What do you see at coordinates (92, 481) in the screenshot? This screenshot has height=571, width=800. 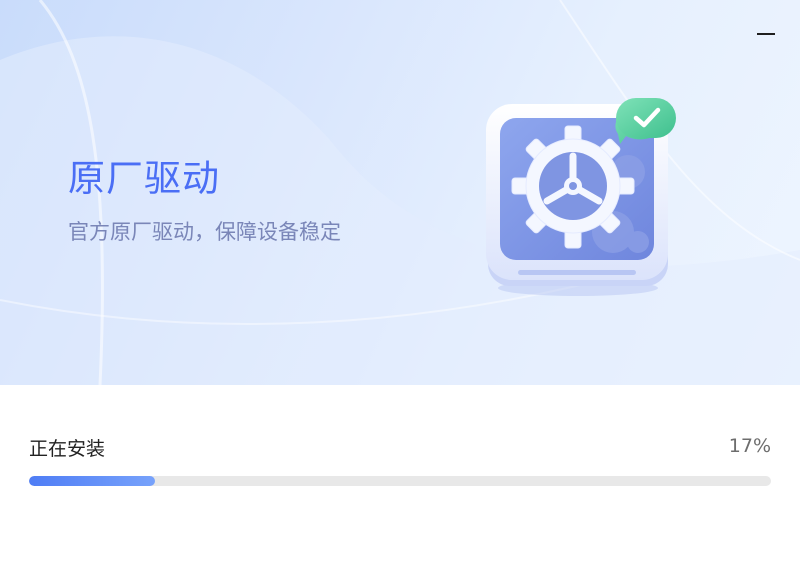 I see `progress-bar-fill` at bounding box center [92, 481].